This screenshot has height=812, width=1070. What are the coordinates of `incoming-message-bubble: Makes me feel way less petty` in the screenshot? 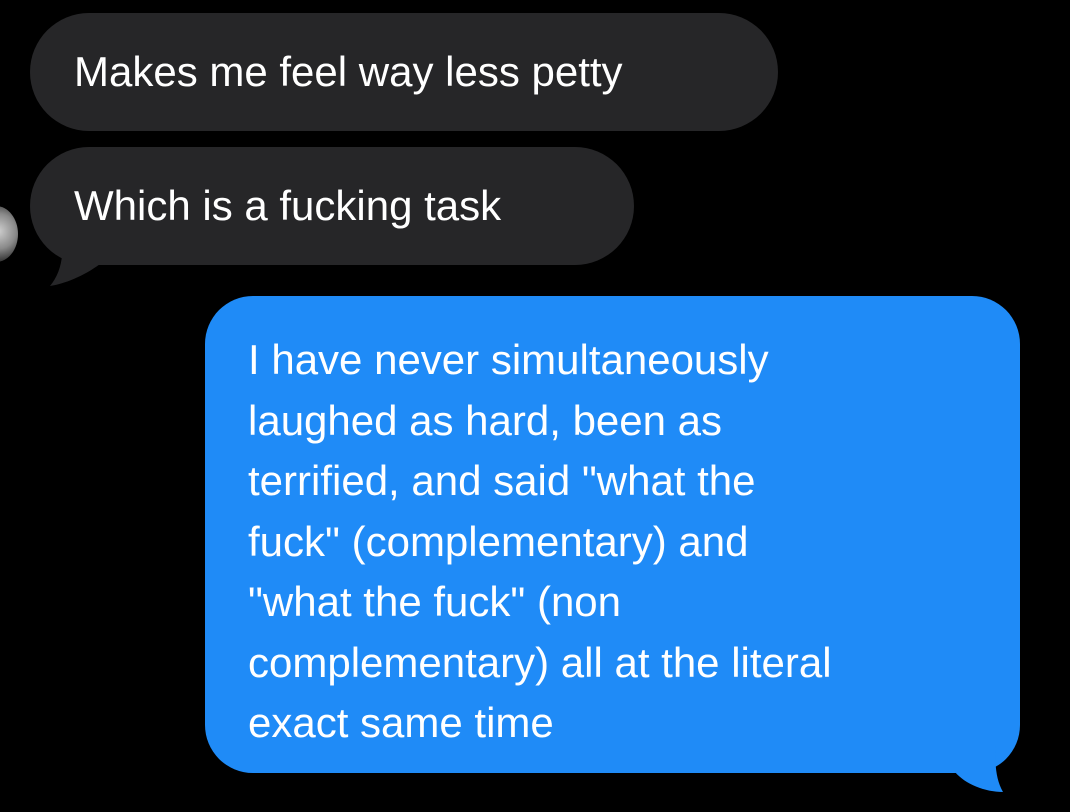 It's located at (404, 72).